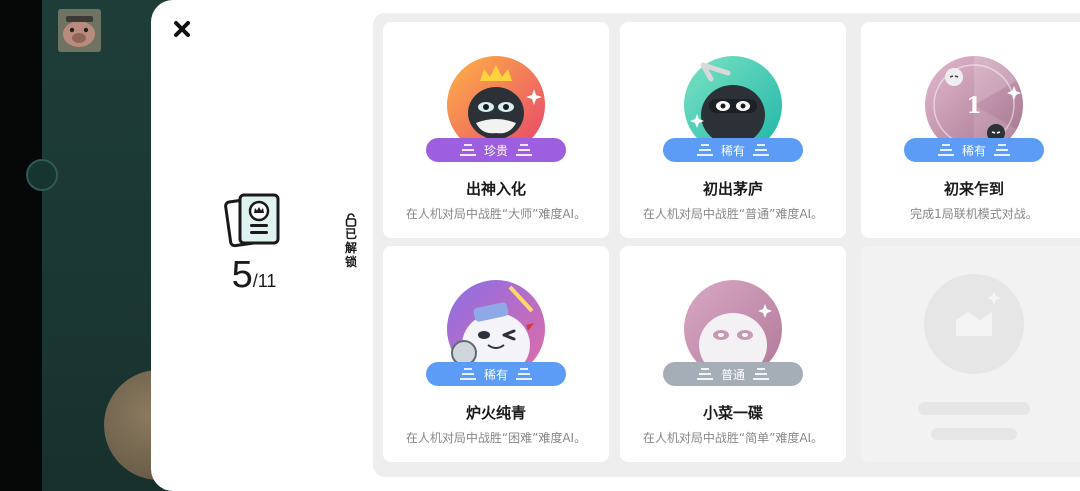  I want to click on unlock-label-char: 已, so click(350, 234).